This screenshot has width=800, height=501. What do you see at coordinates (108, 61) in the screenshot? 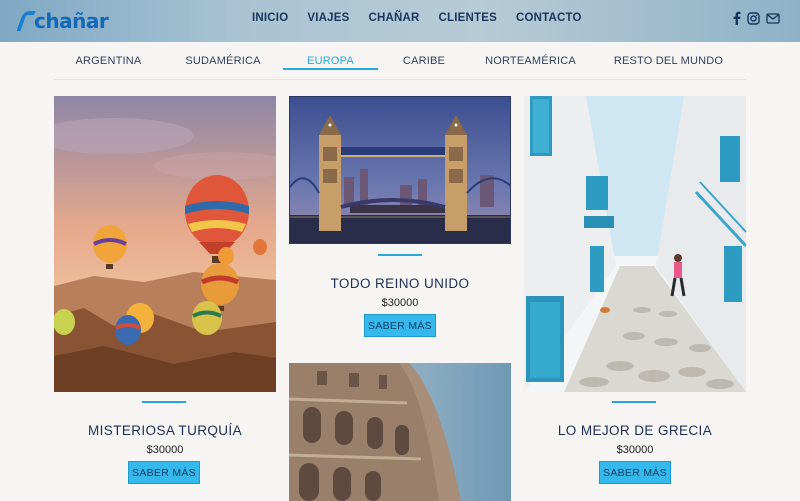
I see `tab-argentina: ARGENTINA` at bounding box center [108, 61].